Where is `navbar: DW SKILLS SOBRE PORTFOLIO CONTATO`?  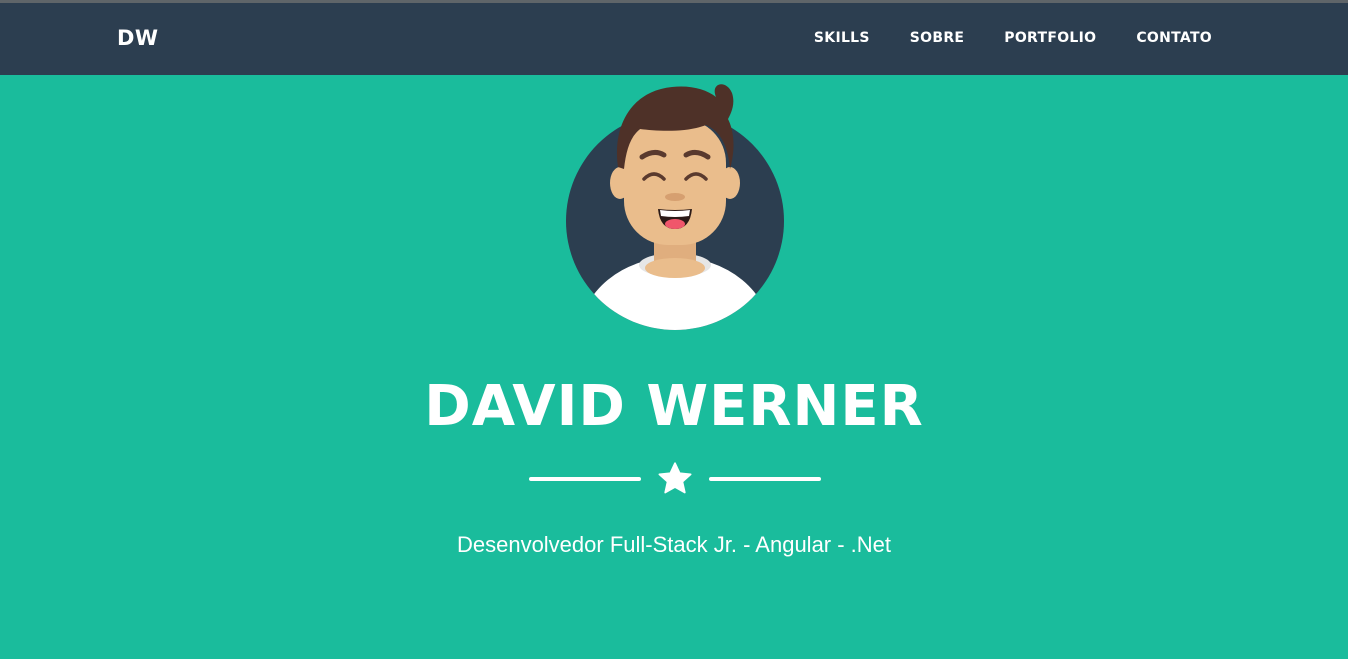
navbar: DW SKILLS SOBRE PORTFOLIO CONTATO is located at coordinates (674, 39).